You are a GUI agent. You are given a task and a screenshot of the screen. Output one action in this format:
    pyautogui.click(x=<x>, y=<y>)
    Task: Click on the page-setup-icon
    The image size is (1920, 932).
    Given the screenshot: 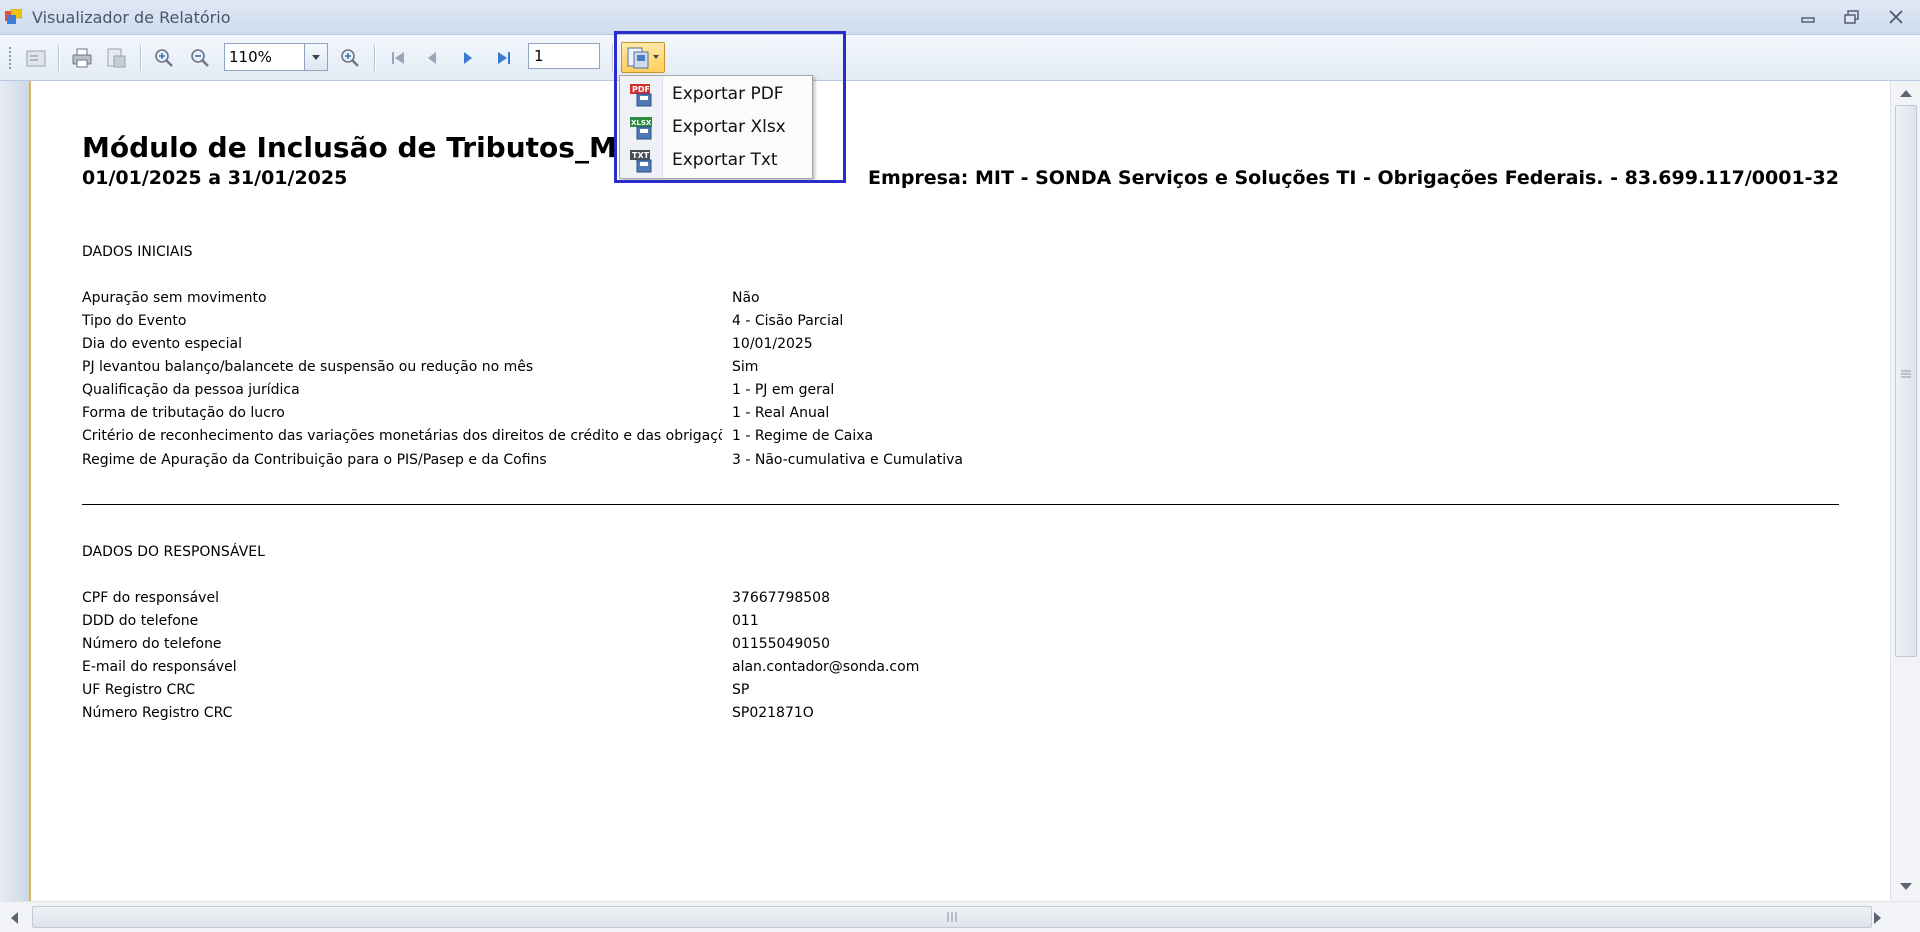 What is the action you would take?
    pyautogui.click(x=116, y=58)
    